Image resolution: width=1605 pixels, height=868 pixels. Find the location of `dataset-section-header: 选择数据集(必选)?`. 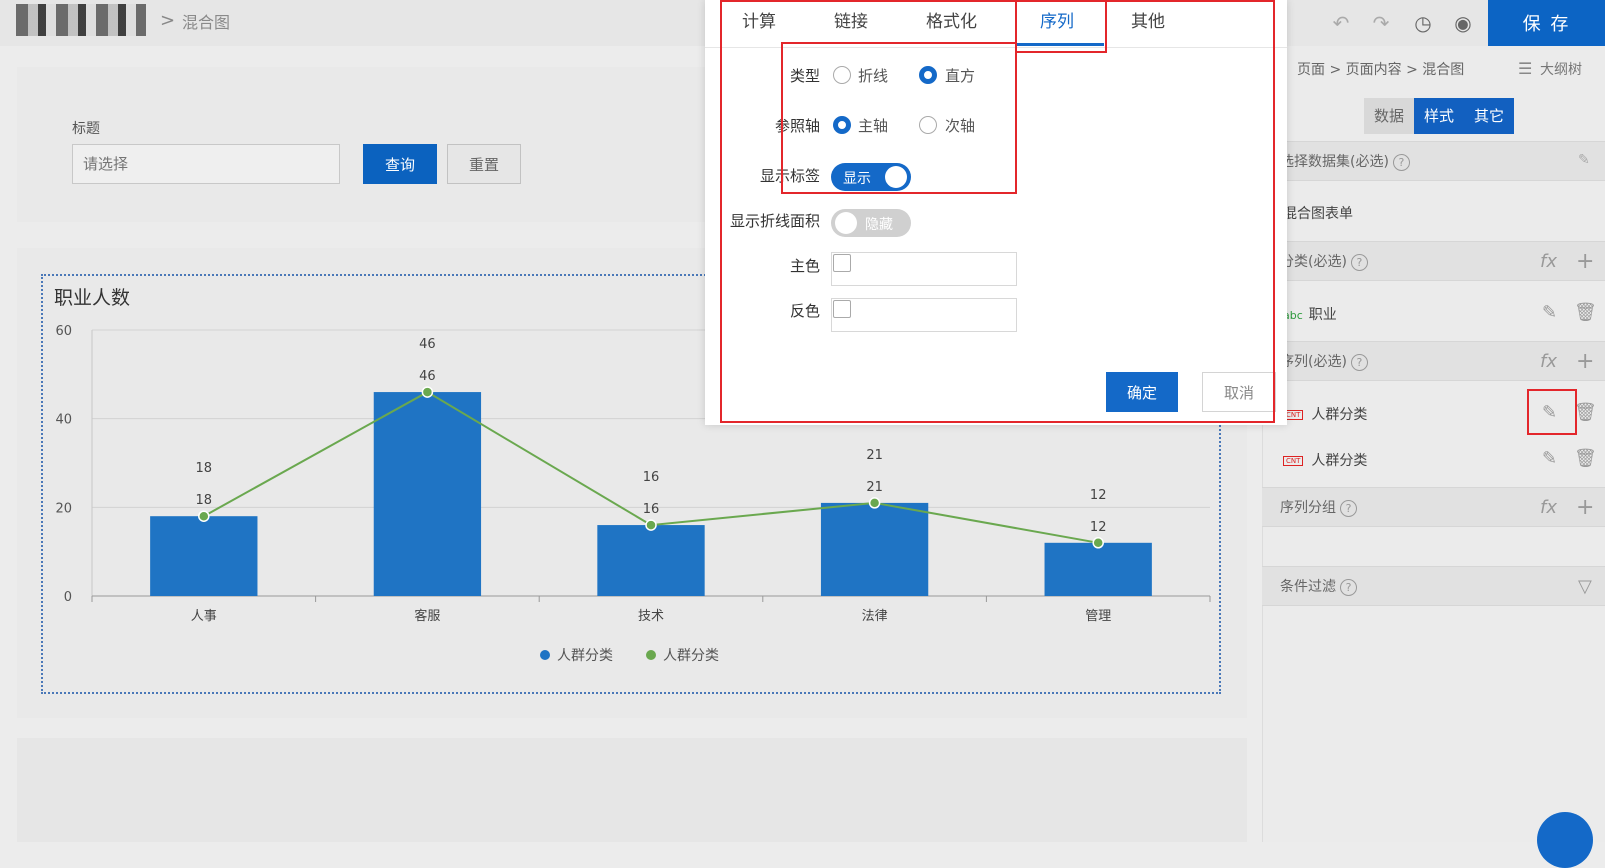

dataset-section-header: 选择数据集(必选)? is located at coordinates (1433, 161).